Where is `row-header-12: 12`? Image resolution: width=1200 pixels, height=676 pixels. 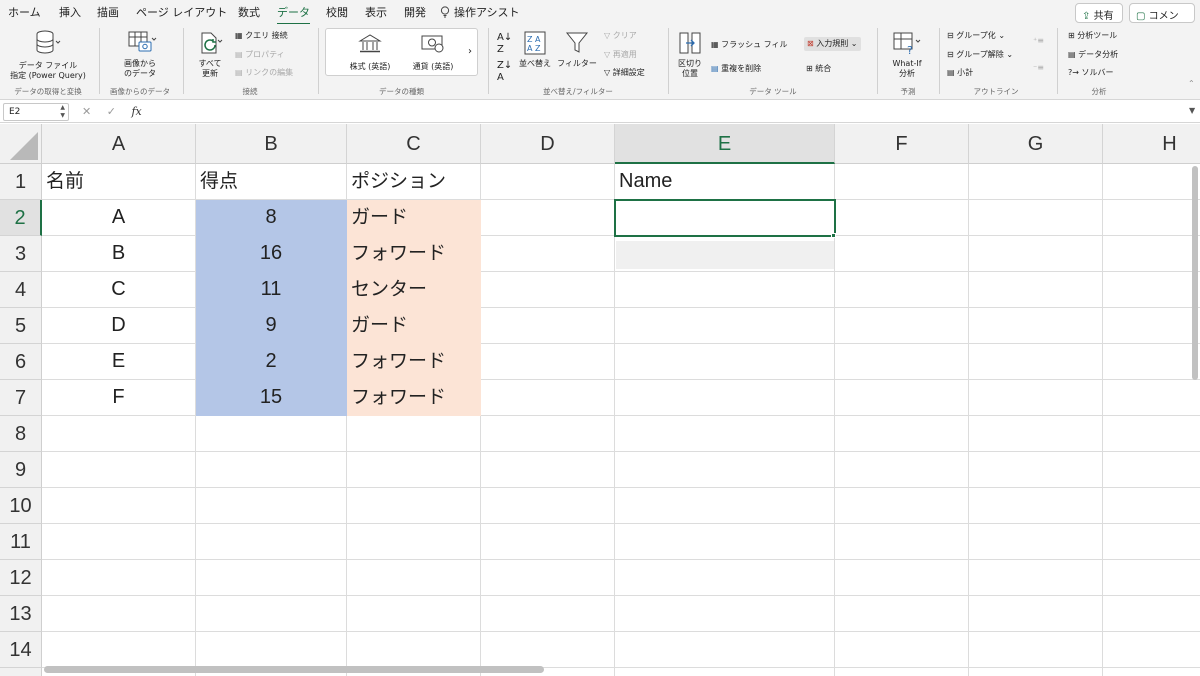 row-header-12: 12 is located at coordinates (21, 578).